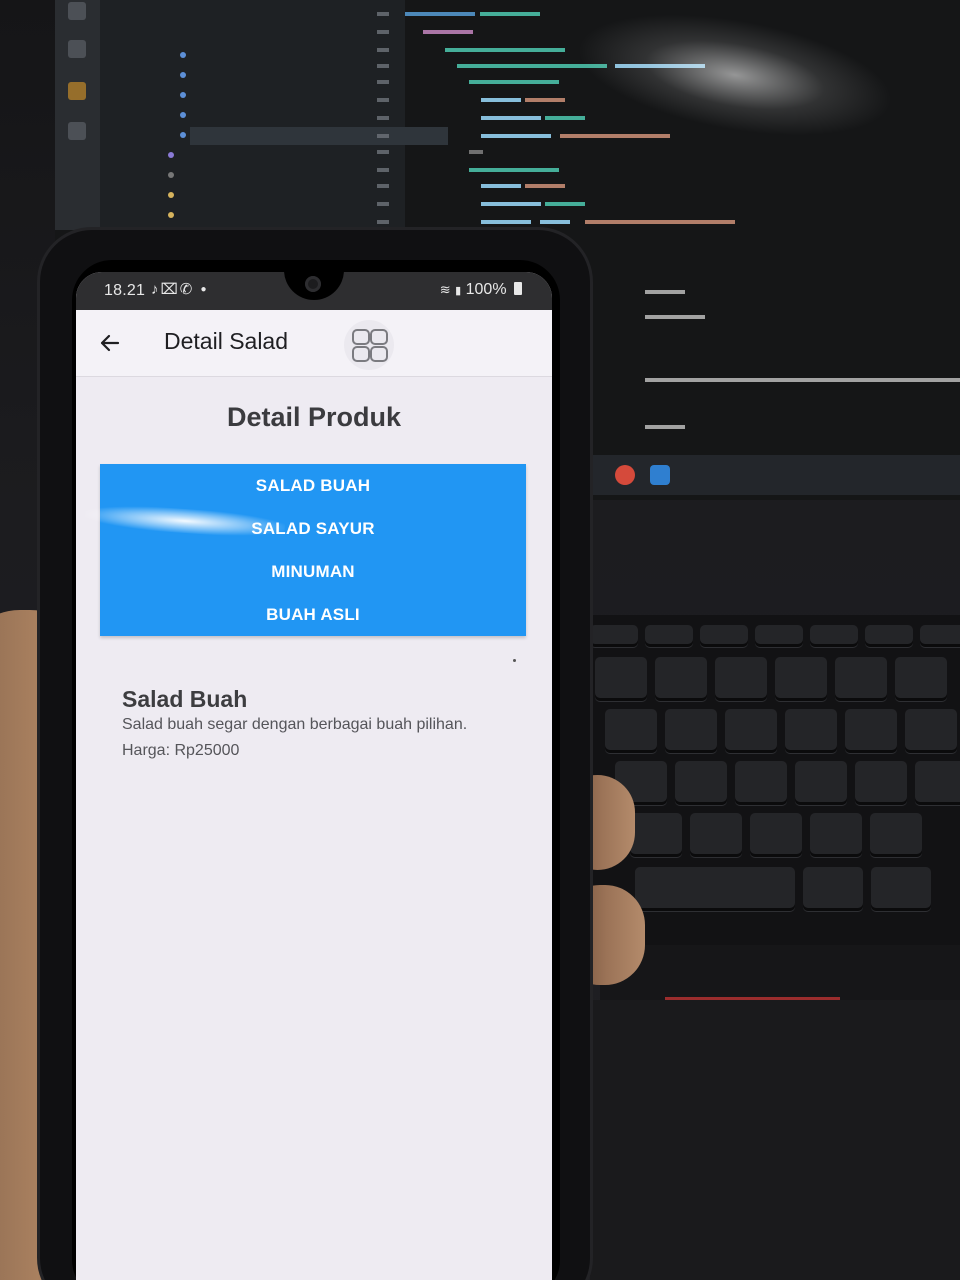 The width and height of the screenshot is (960, 1280). Describe the element at coordinates (314, 417) in the screenshot. I see `page-title: Detail Produk` at that location.